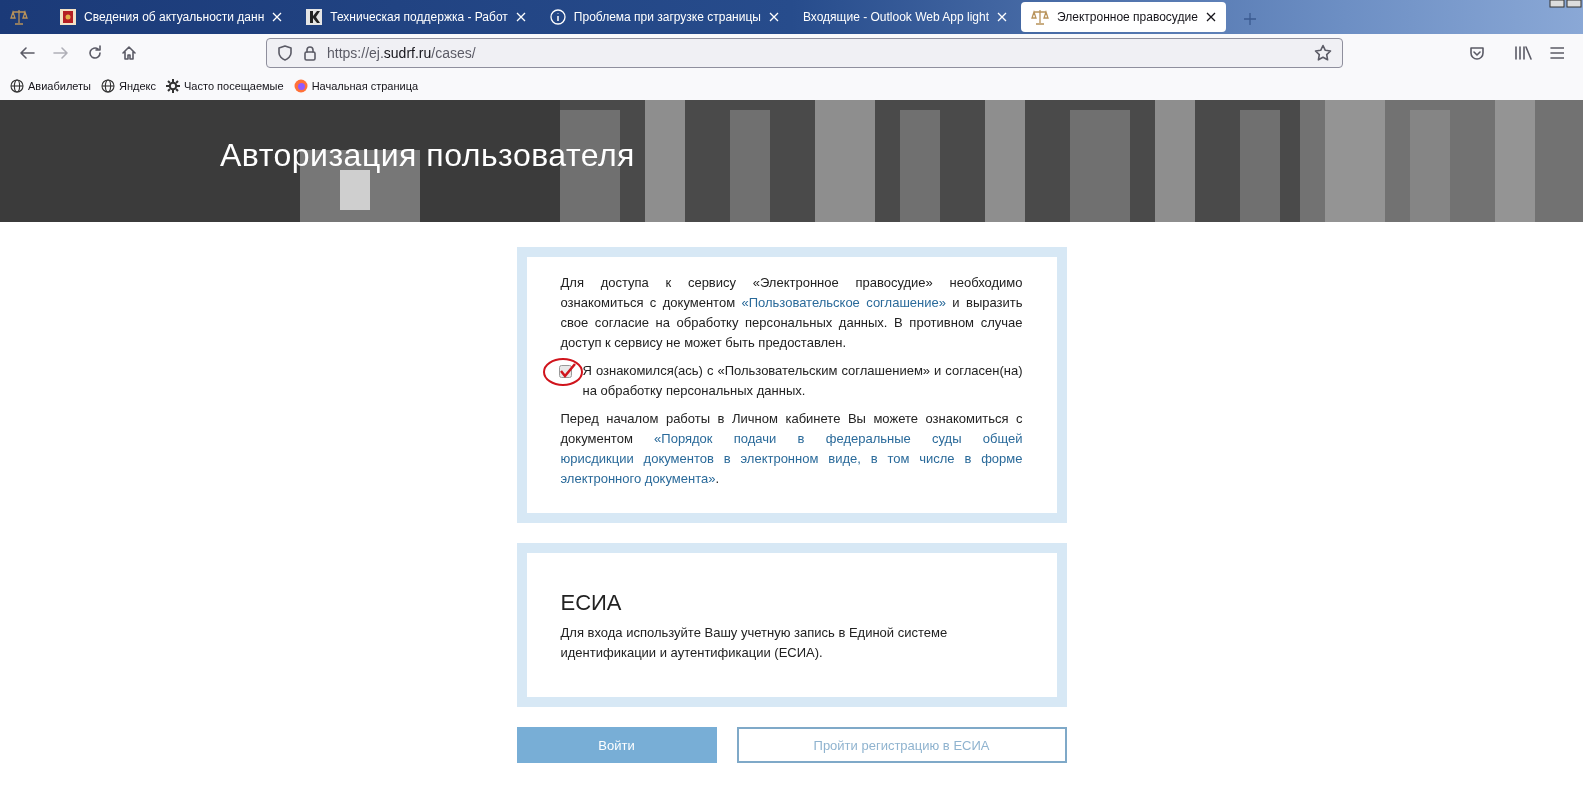  I want to click on star-icon, so click(1323, 53).